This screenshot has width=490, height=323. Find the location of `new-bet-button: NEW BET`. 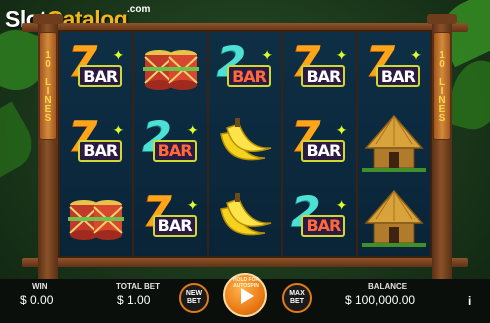

new-bet-button: NEW BET is located at coordinates (194, 298).